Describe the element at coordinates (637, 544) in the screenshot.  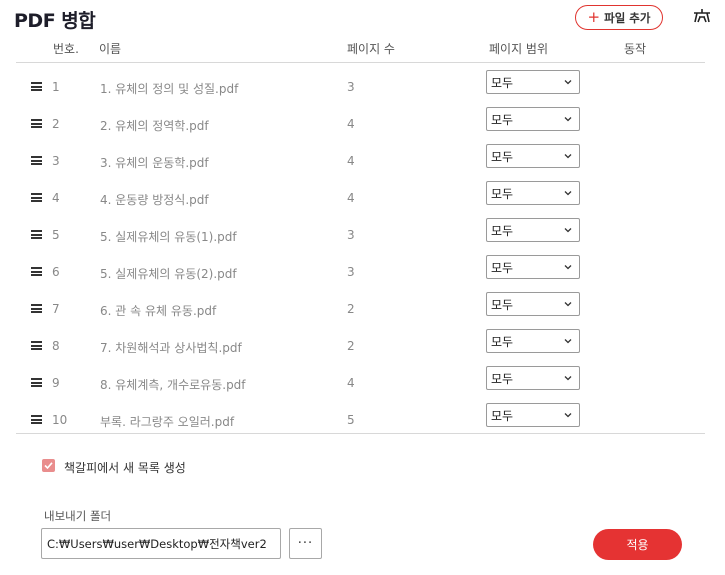
I see `apply-button: 적용` at that location.